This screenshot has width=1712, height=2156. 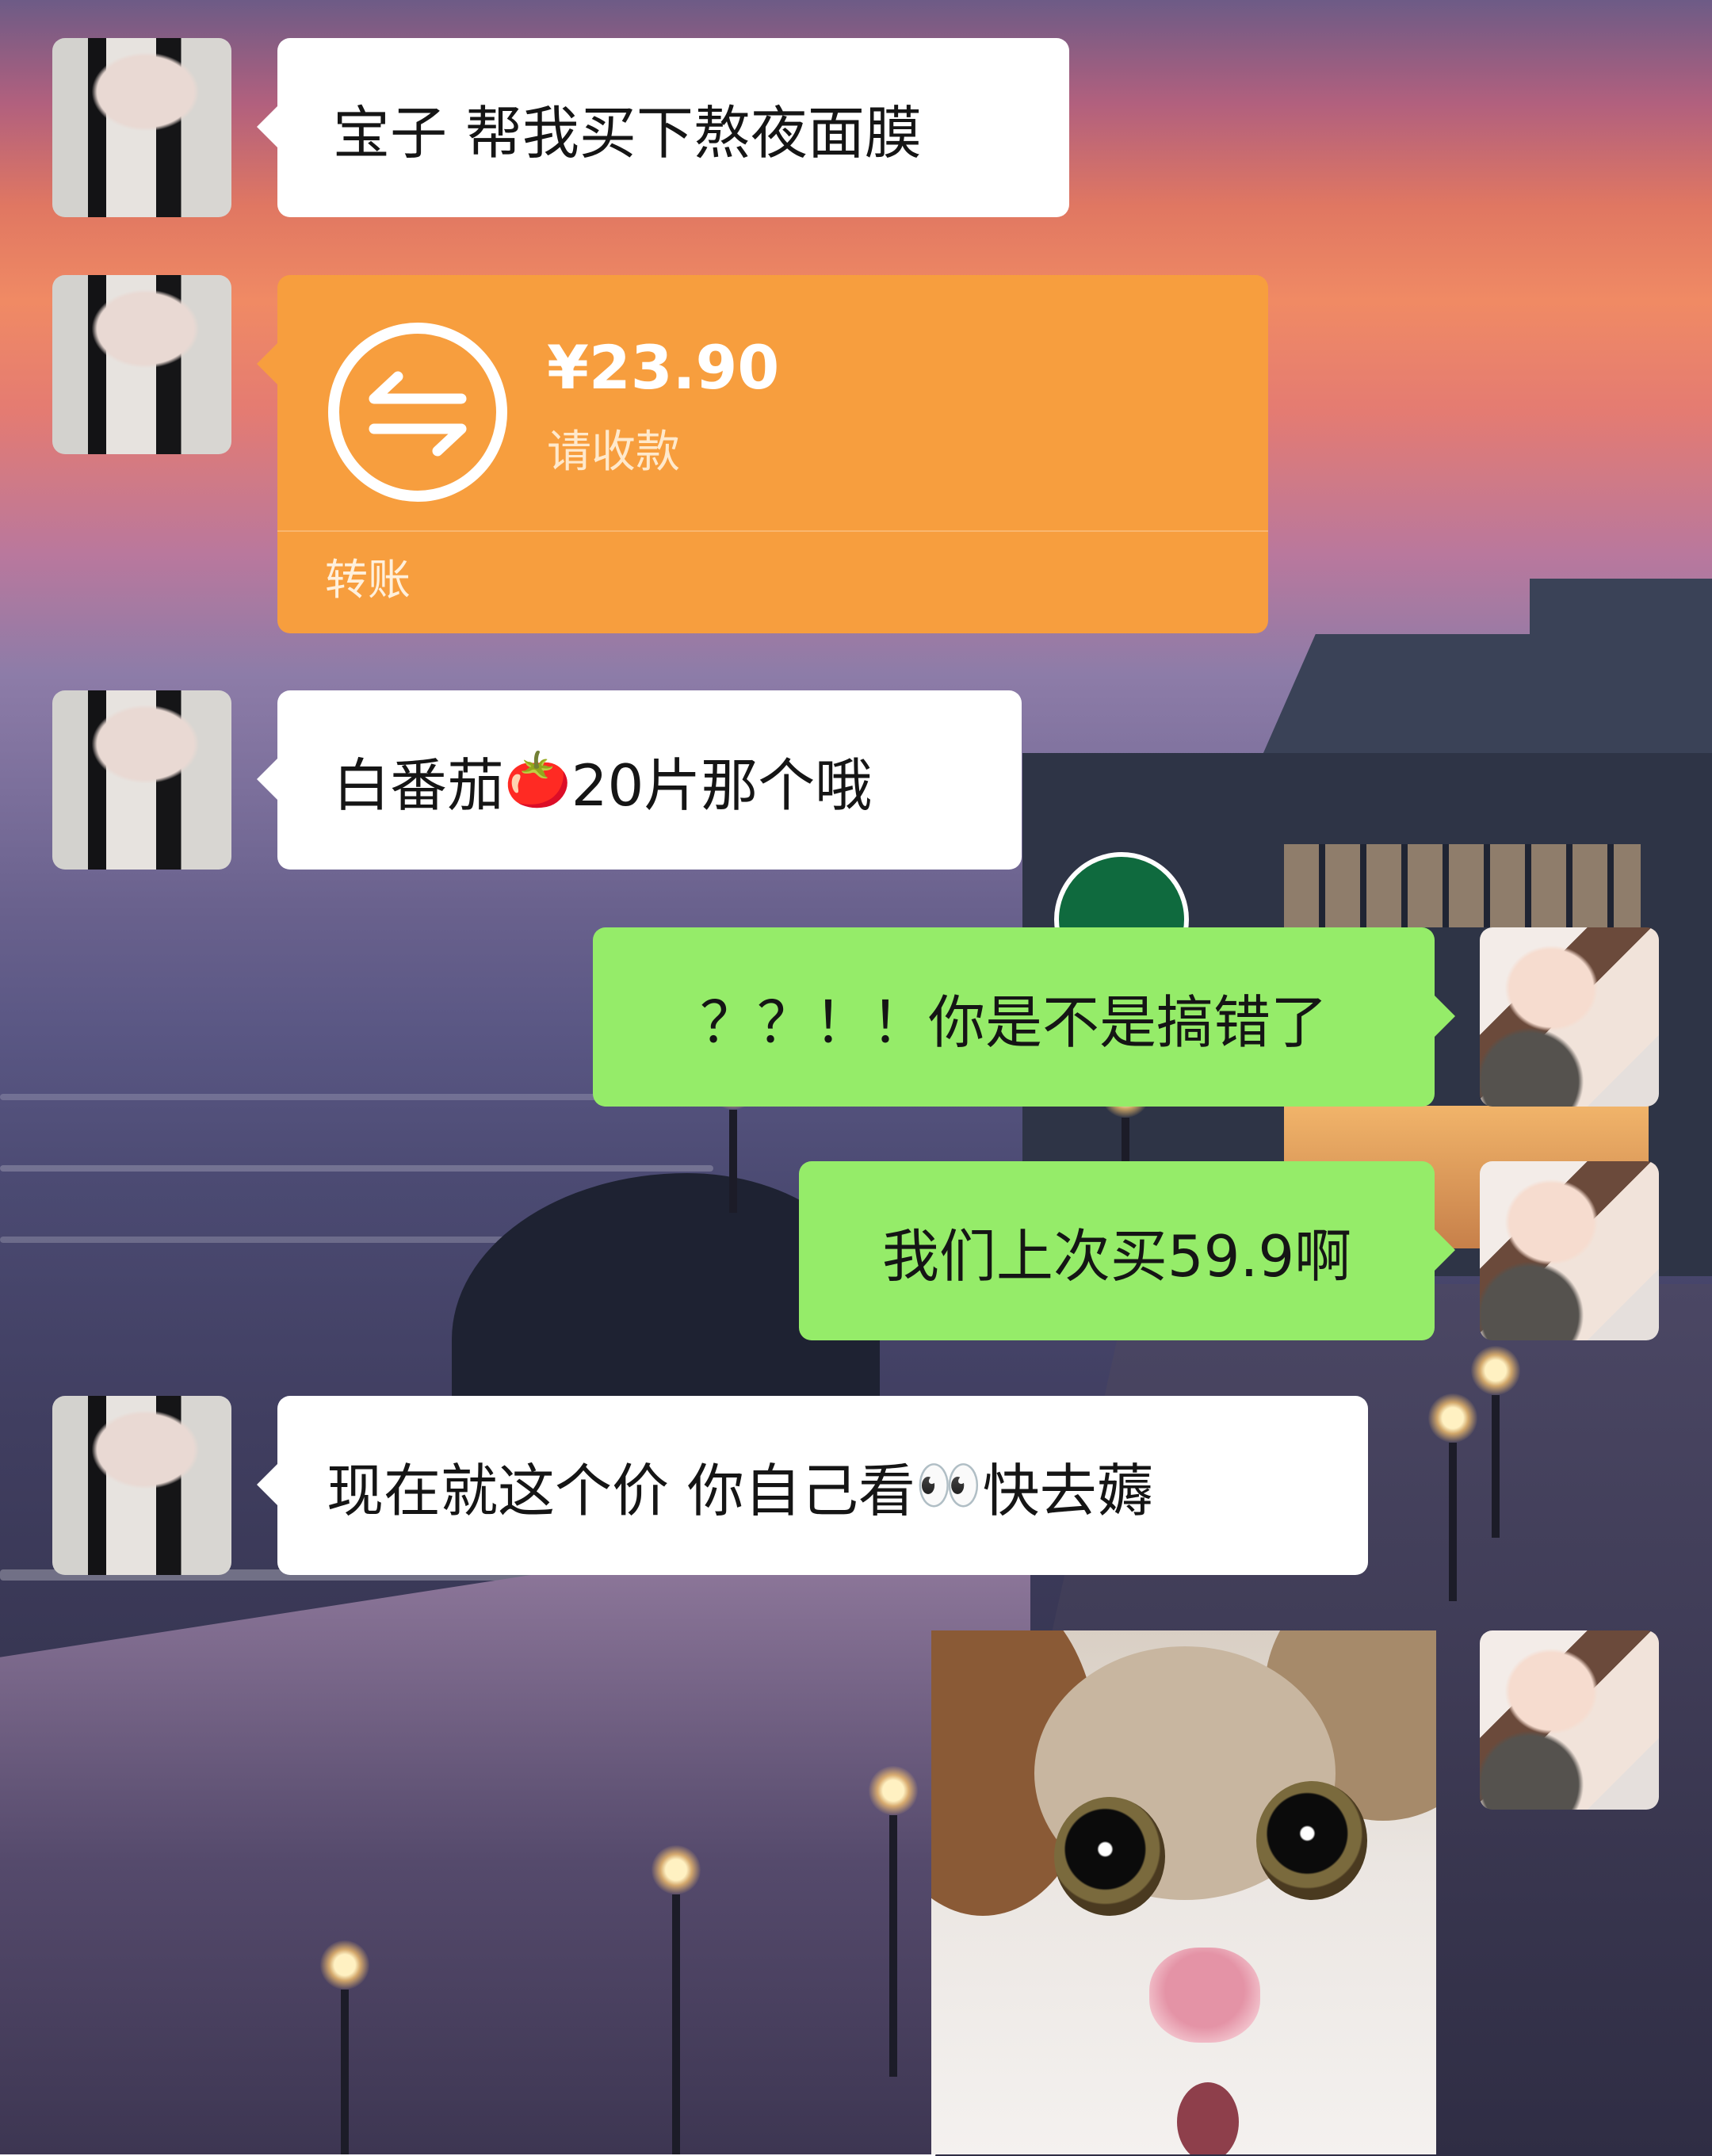 I want to click on transfer-amount: ¥23.90, so click(x=664, y=367).